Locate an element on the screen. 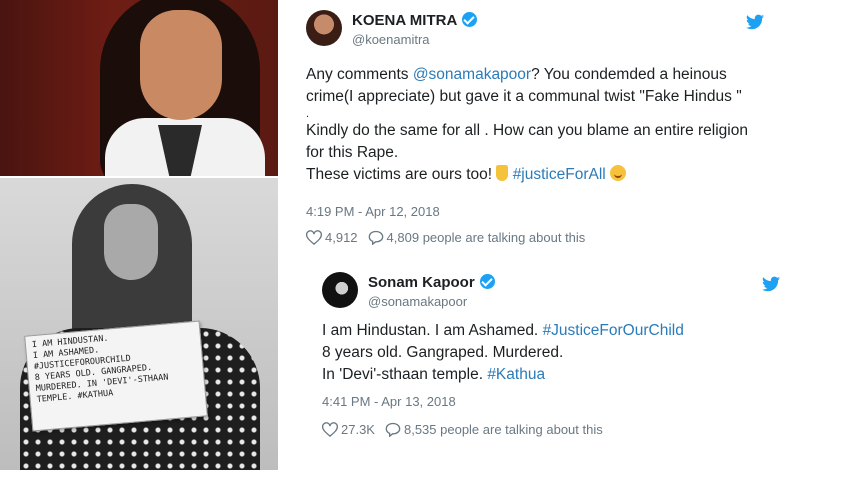  author-name: KOENA MITRA is located at coordinates (415, 20).